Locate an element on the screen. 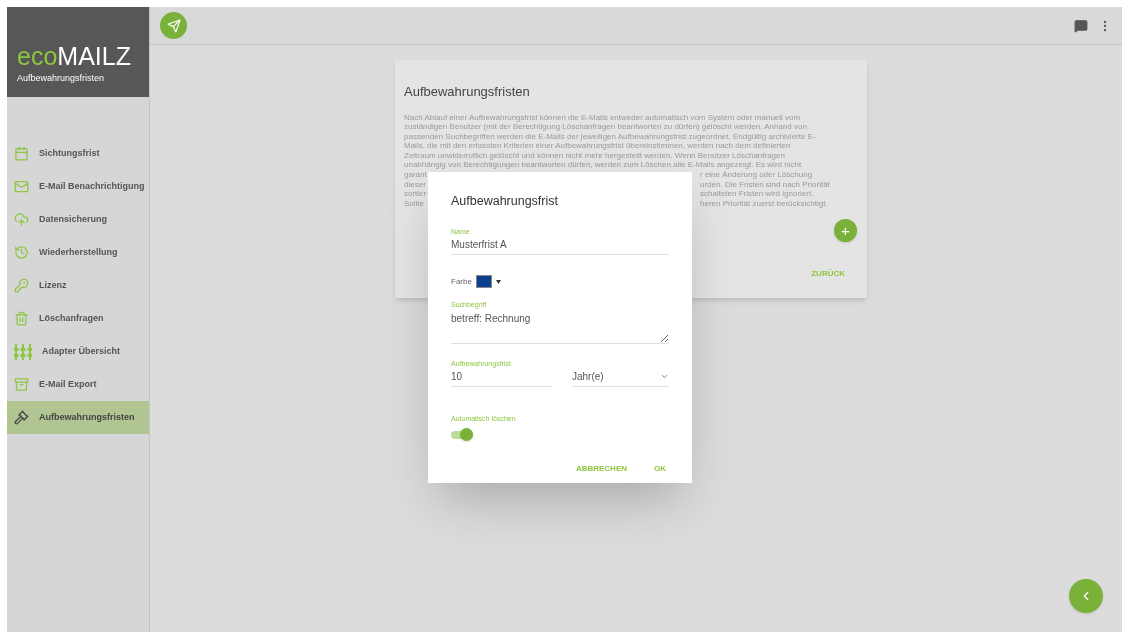 The width and height of the screenshot is (1122, 632). dialog-title: Aufbewahrungsfrist is located at coordinates (505, 201).